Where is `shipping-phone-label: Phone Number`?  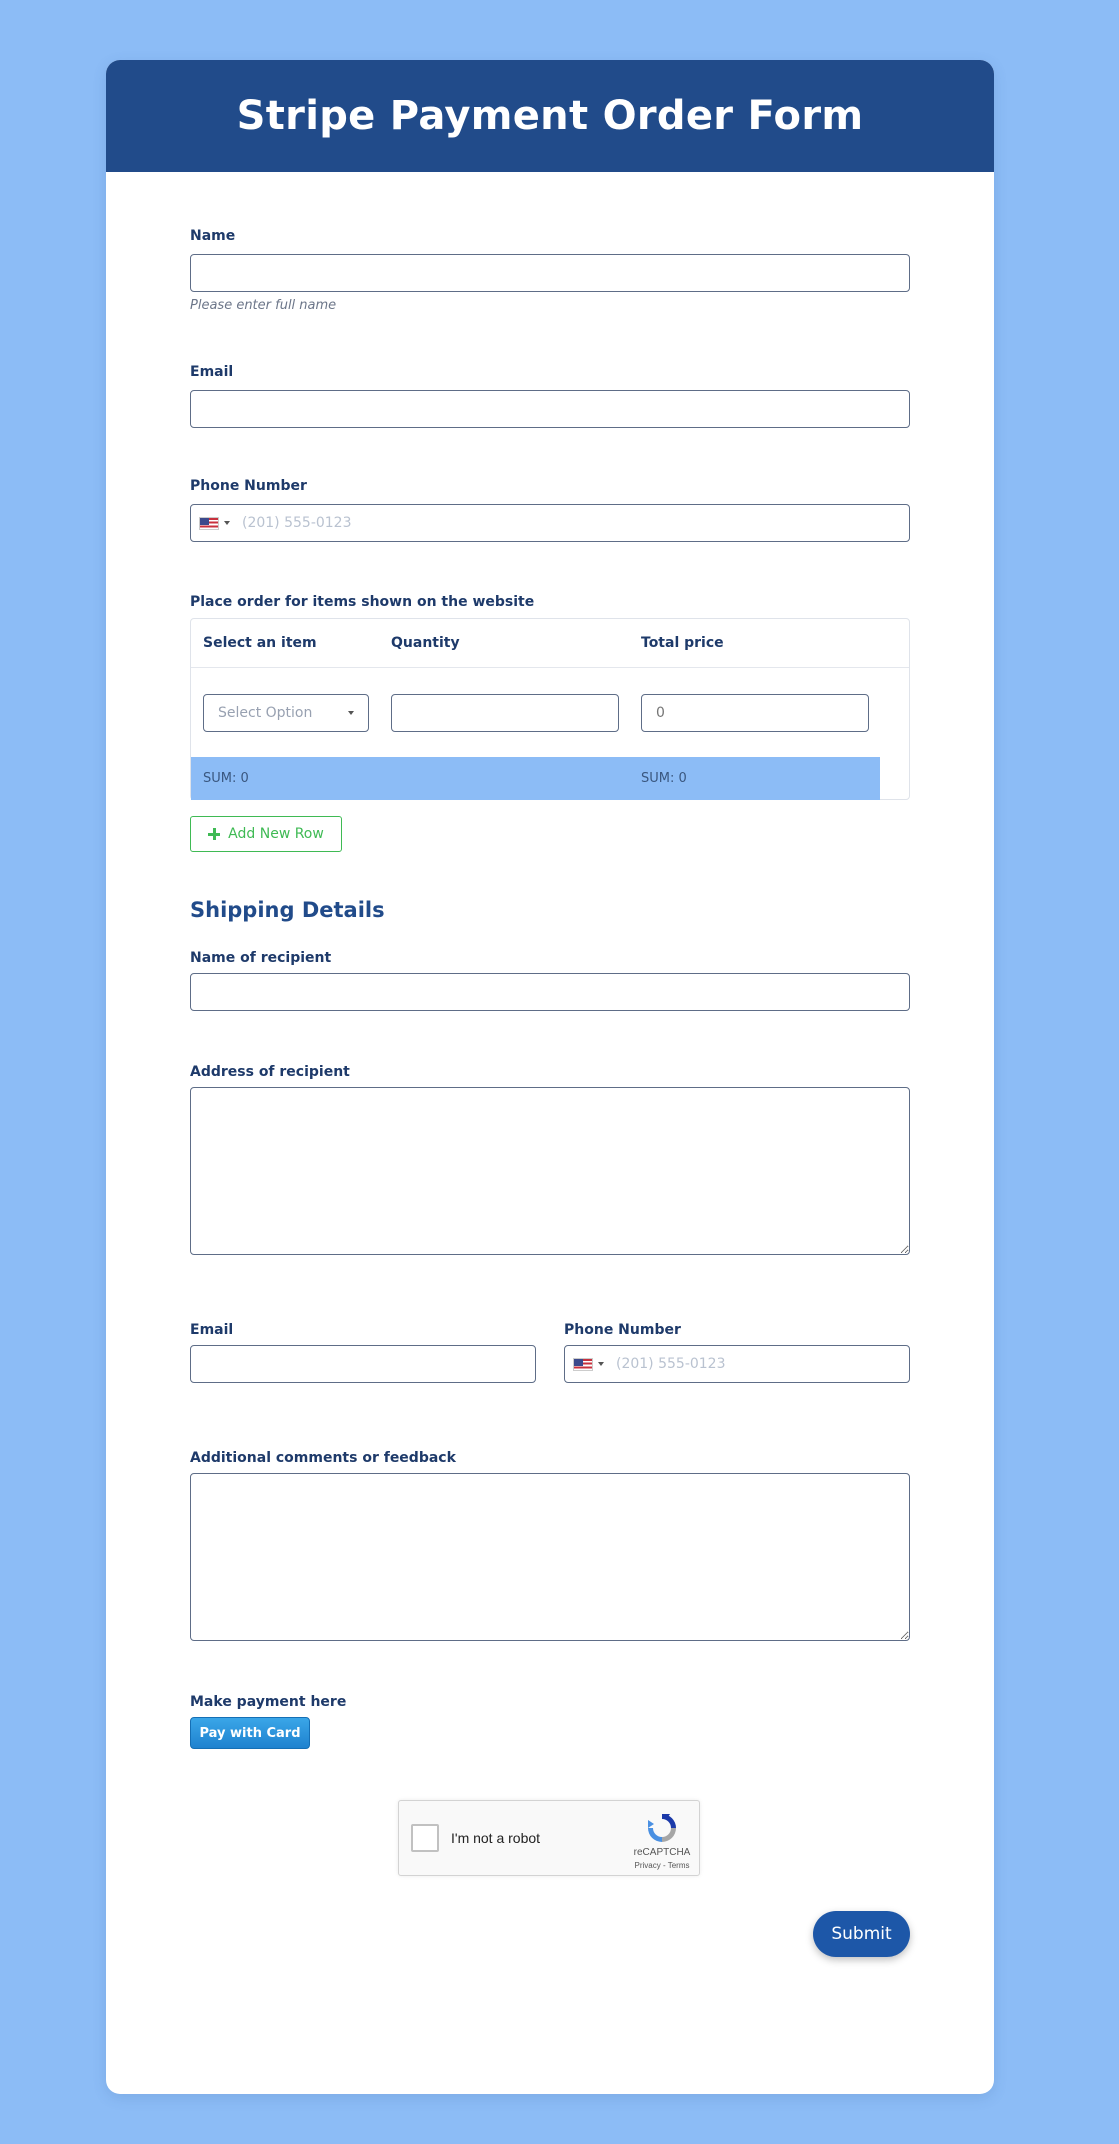
shipping-phone-label: Phone Number is located at coordinates (622, 1330).